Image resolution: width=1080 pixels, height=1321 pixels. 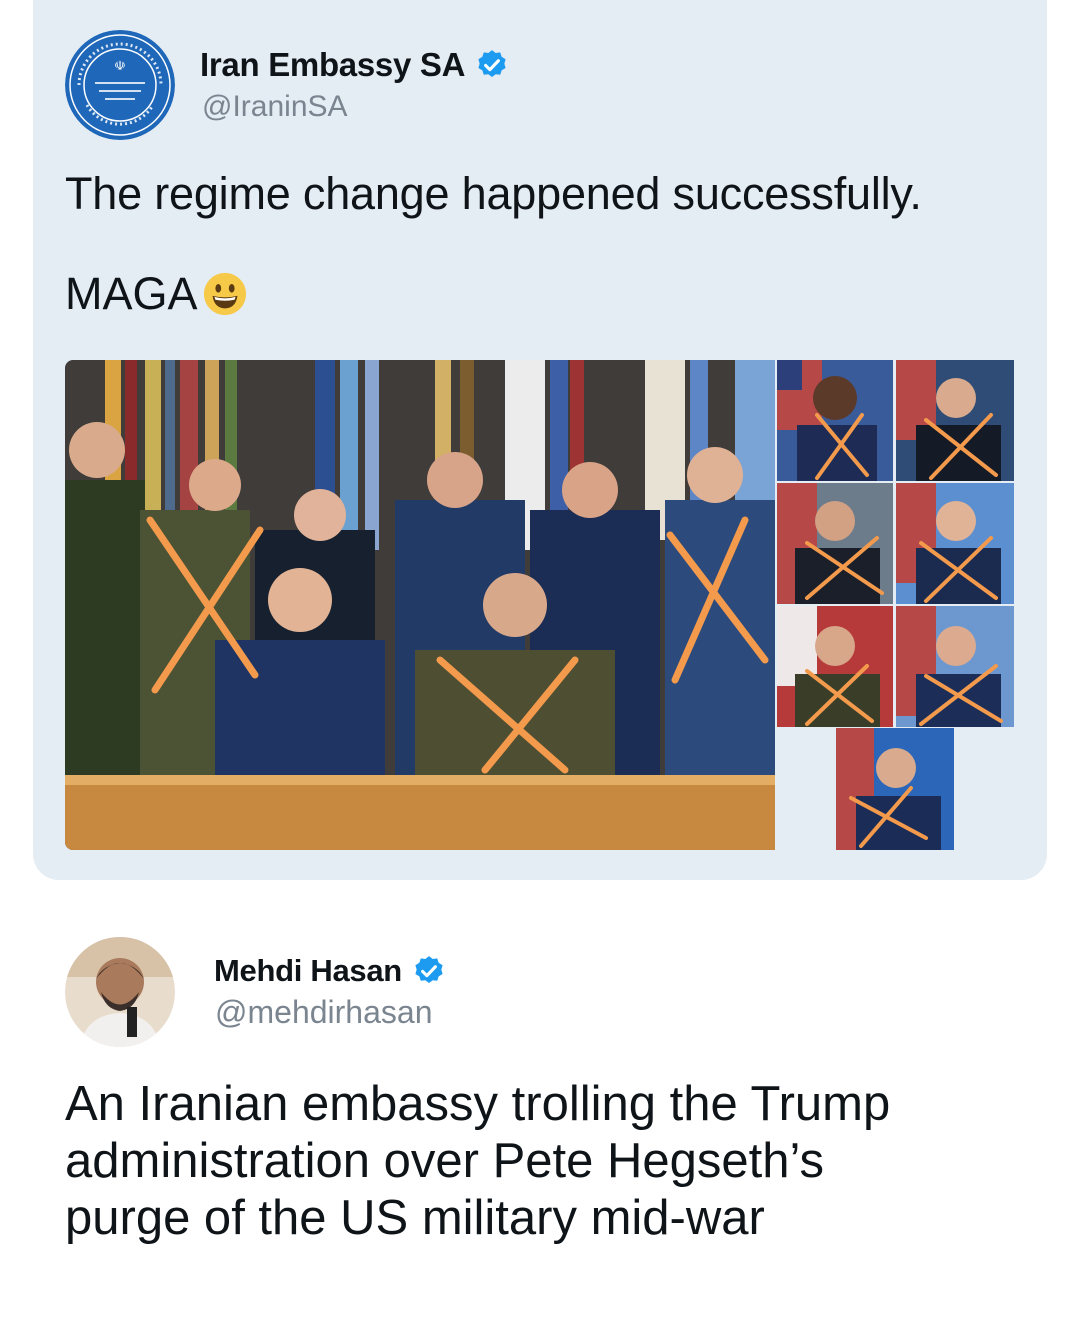 I want to click on reply-tweet-text-line: An Iranian embassy trolling the Trump, so click(x=478, y=1104).